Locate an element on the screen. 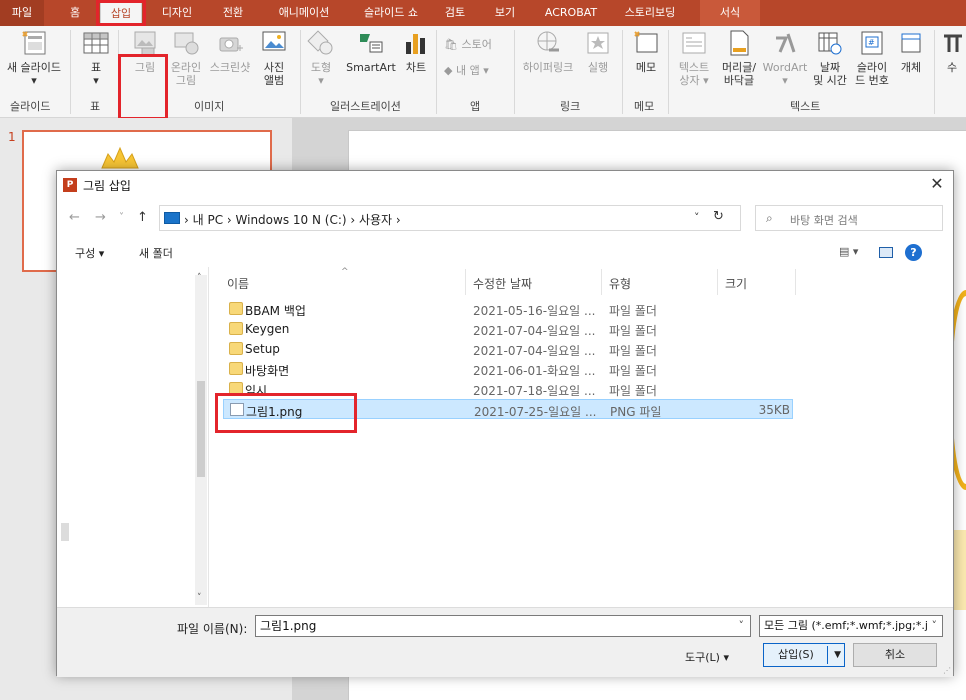 The image size is (966, 700). recent-dropdown-icon: ˅ is located at coordinates (121, 217).